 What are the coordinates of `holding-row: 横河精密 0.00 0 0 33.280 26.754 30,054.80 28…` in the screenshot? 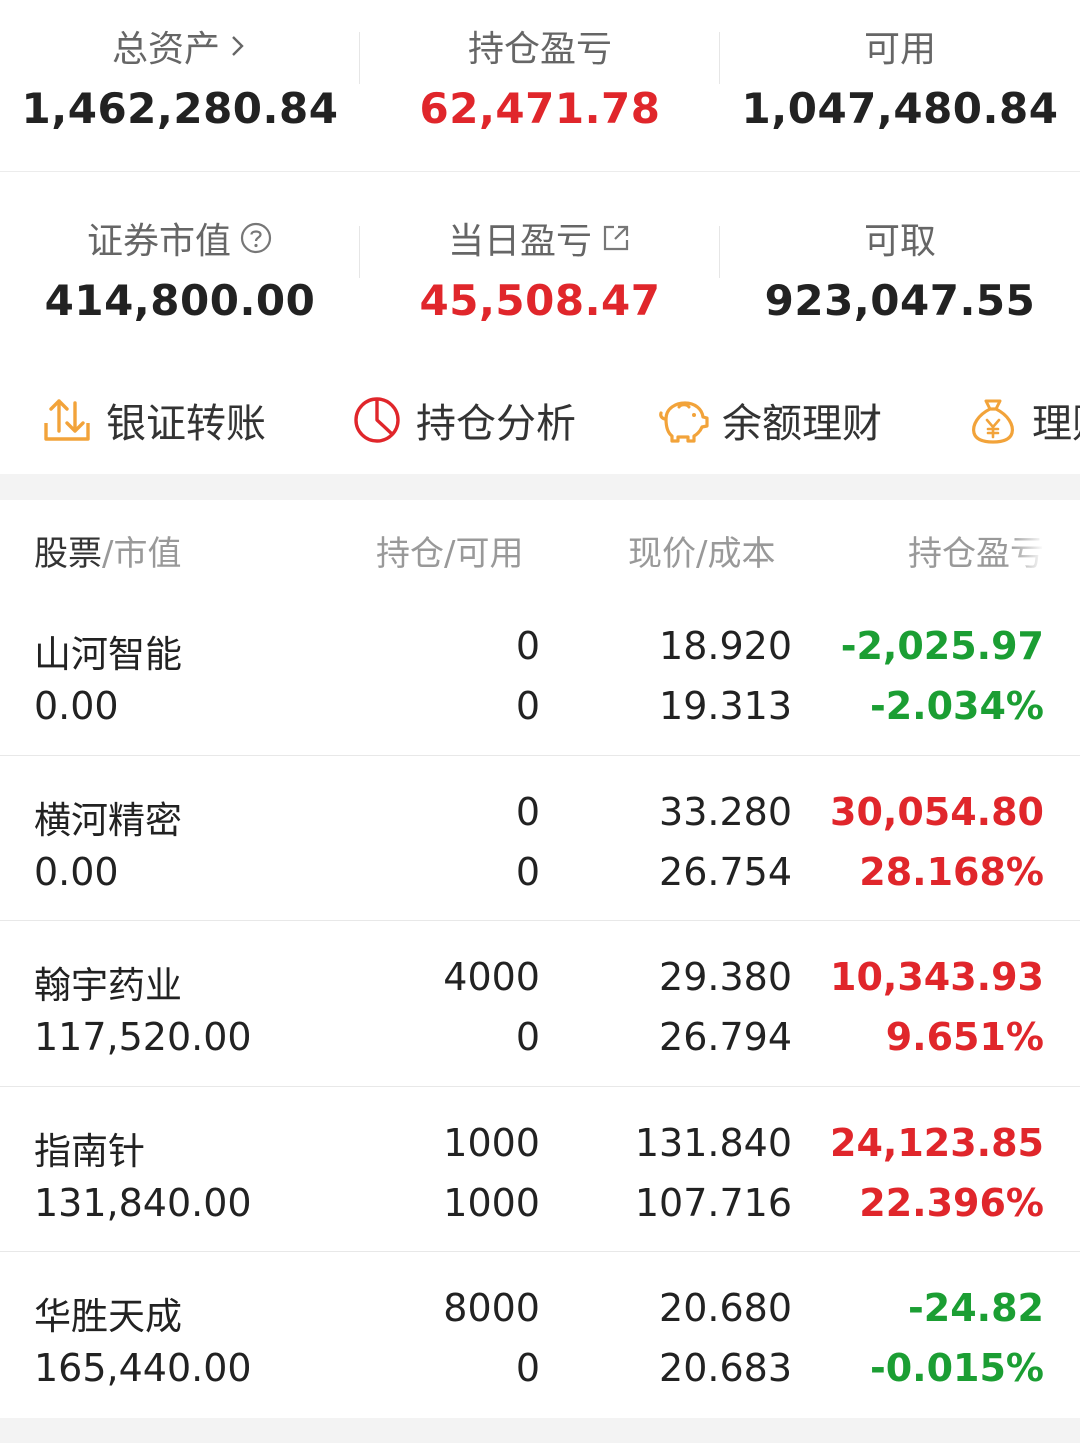 It's located at (540, 838).